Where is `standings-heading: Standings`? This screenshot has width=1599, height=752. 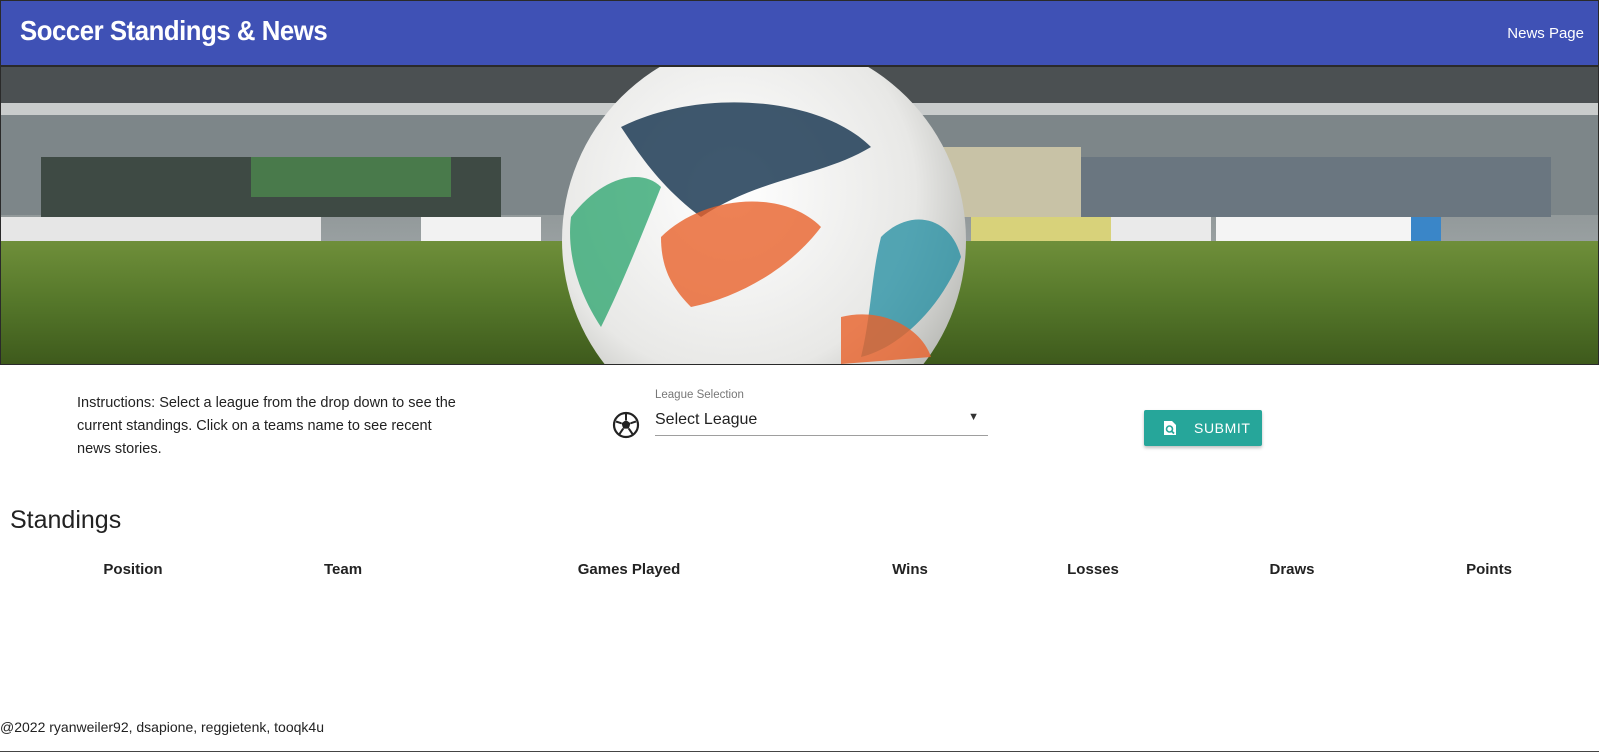 standings-heading: Standings is located at coordinates (66, 520).